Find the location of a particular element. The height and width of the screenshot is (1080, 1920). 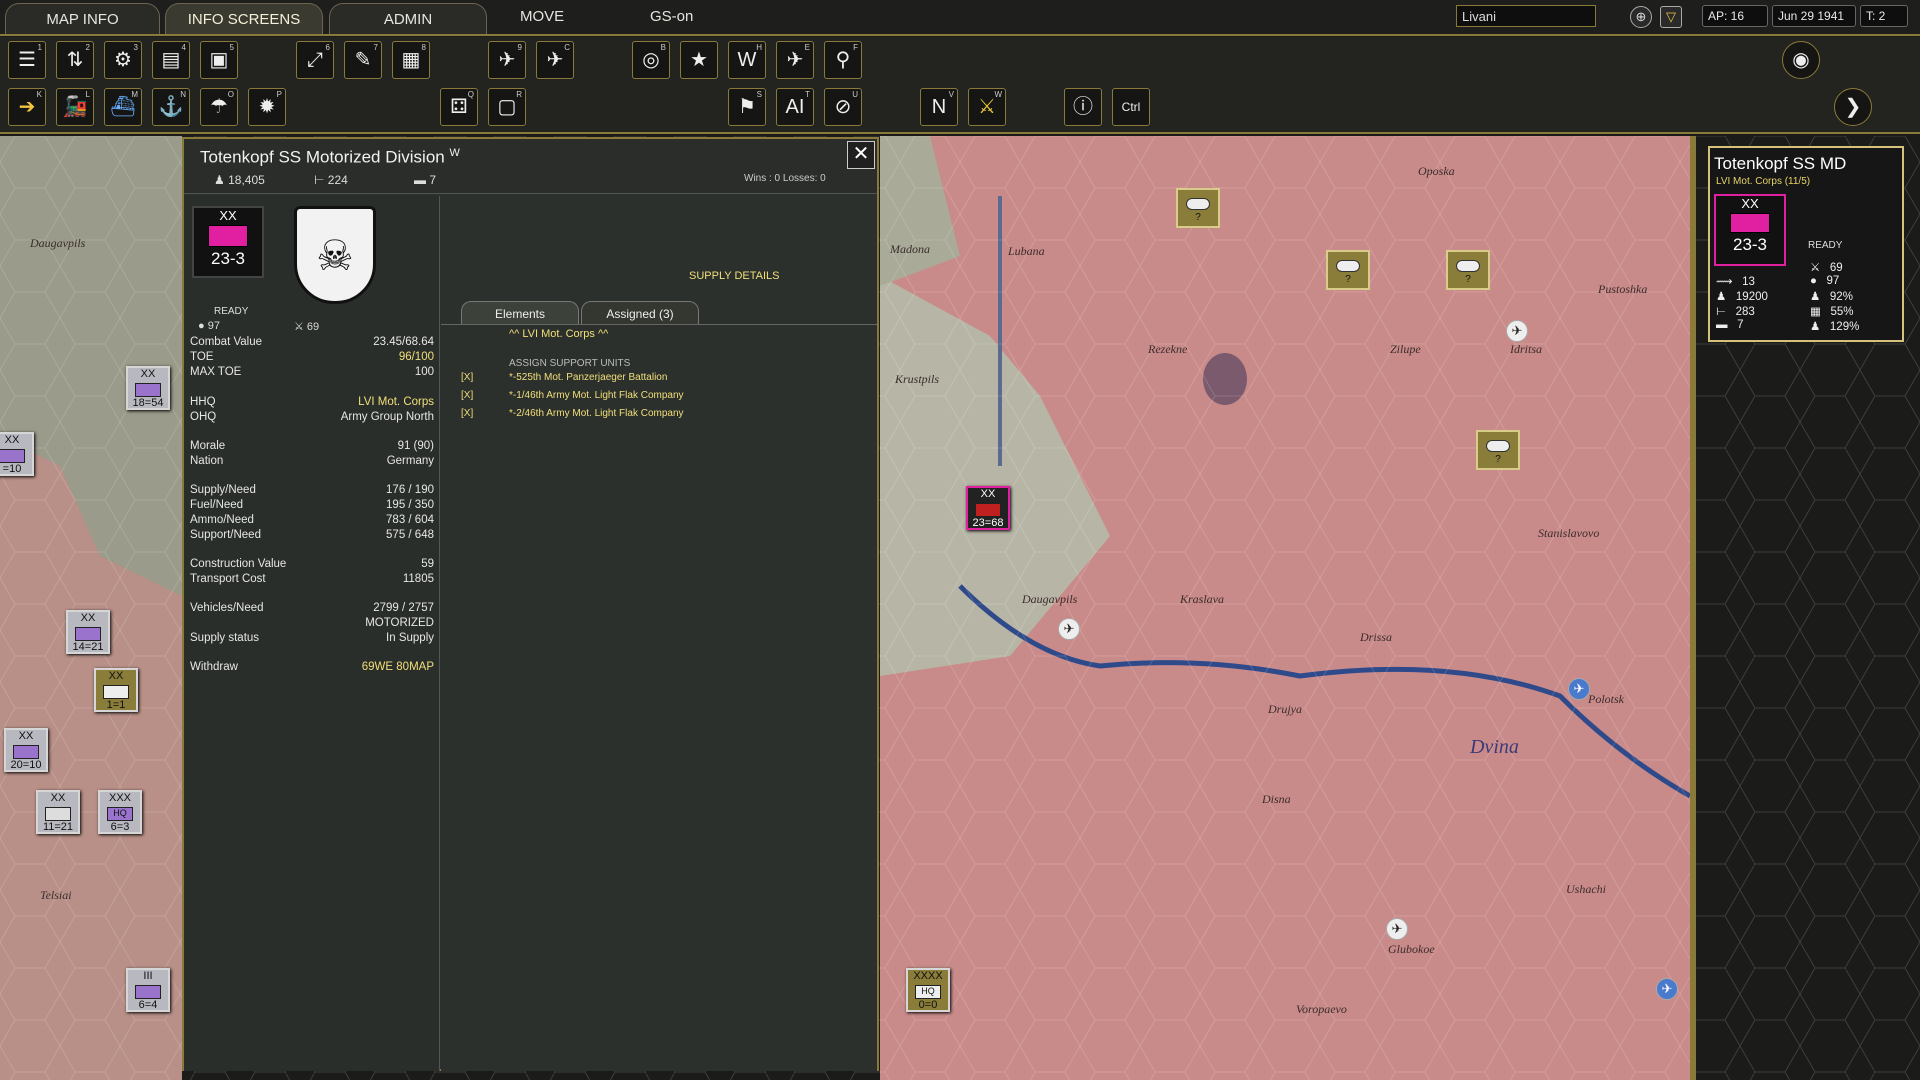

tab-info-screens: INFO SCREENS is located at coordinates (244, 18).